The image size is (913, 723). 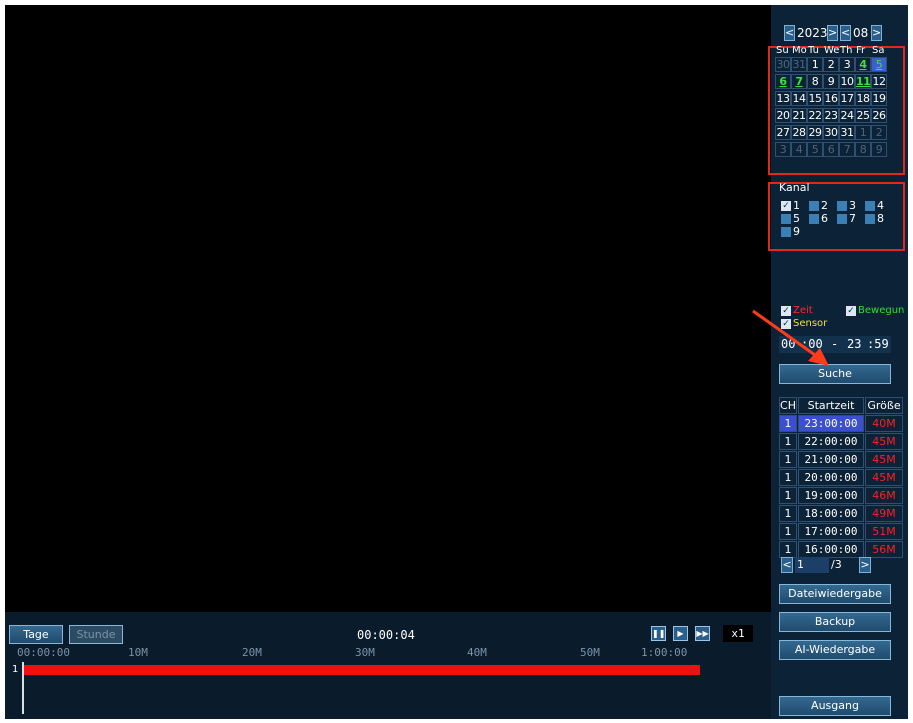 I want to click on calendar-day: 27, so click(x=783, y=132).